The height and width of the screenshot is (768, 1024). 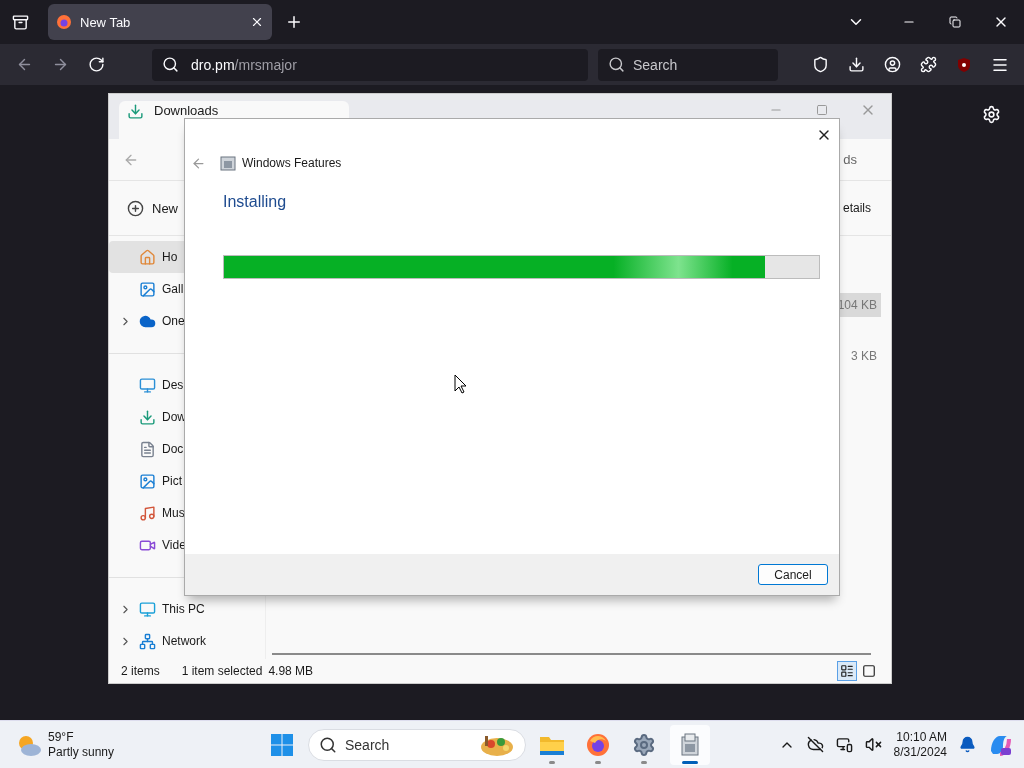 I want to click on sidebar-item: One, so click(x=185, y=321).